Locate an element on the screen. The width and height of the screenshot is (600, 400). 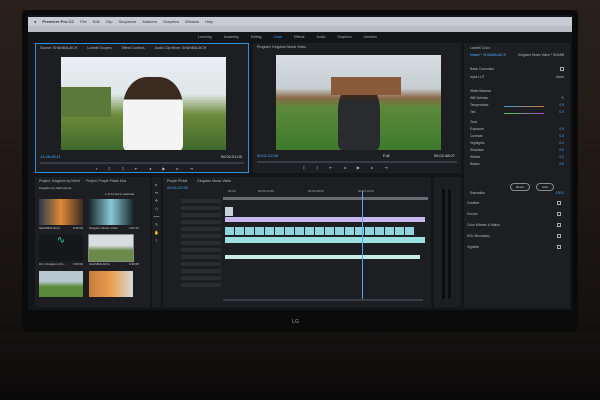
tab-libraries: Libraries is located at coordinates (369, 37).